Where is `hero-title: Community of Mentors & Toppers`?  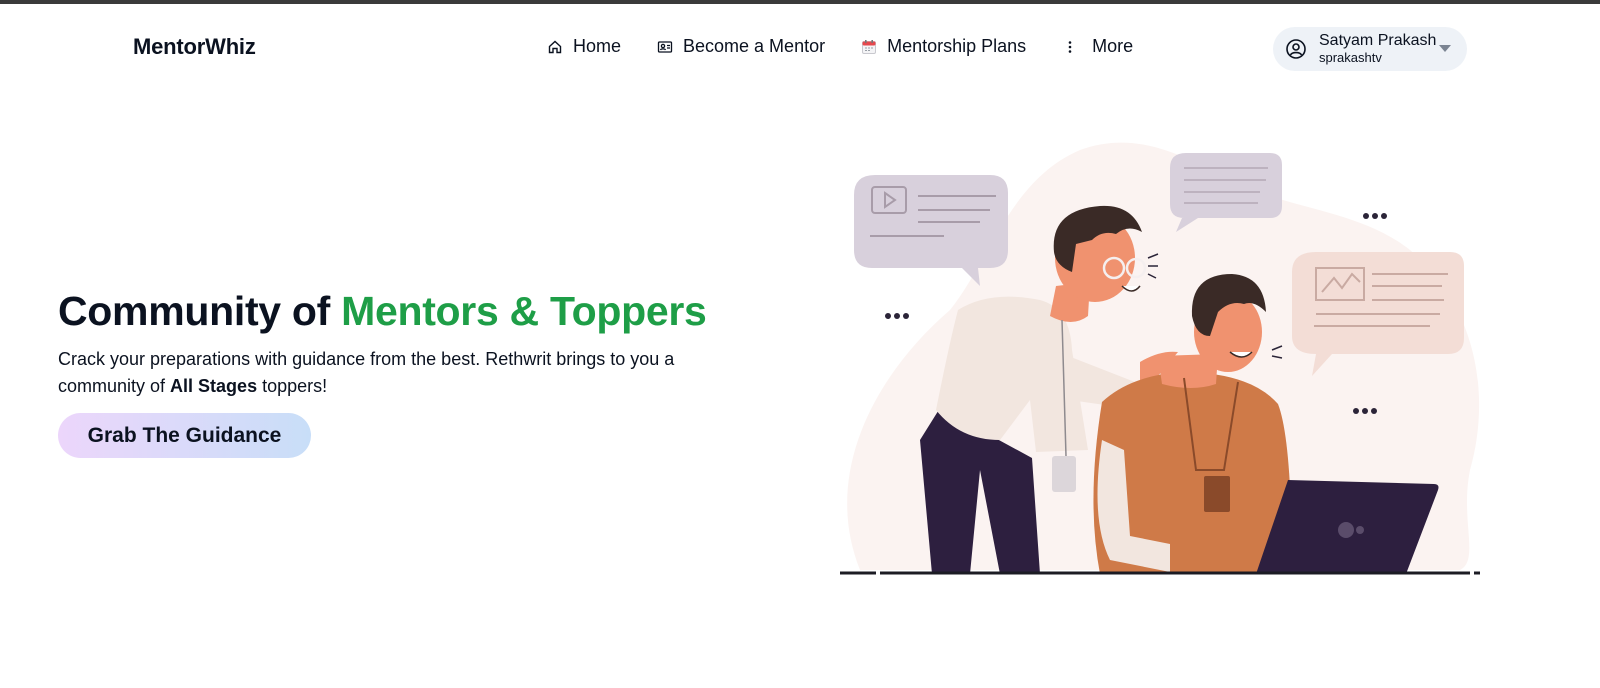 hero-title: Community of Mentors & Toppers is located at coordinates (382, 311).